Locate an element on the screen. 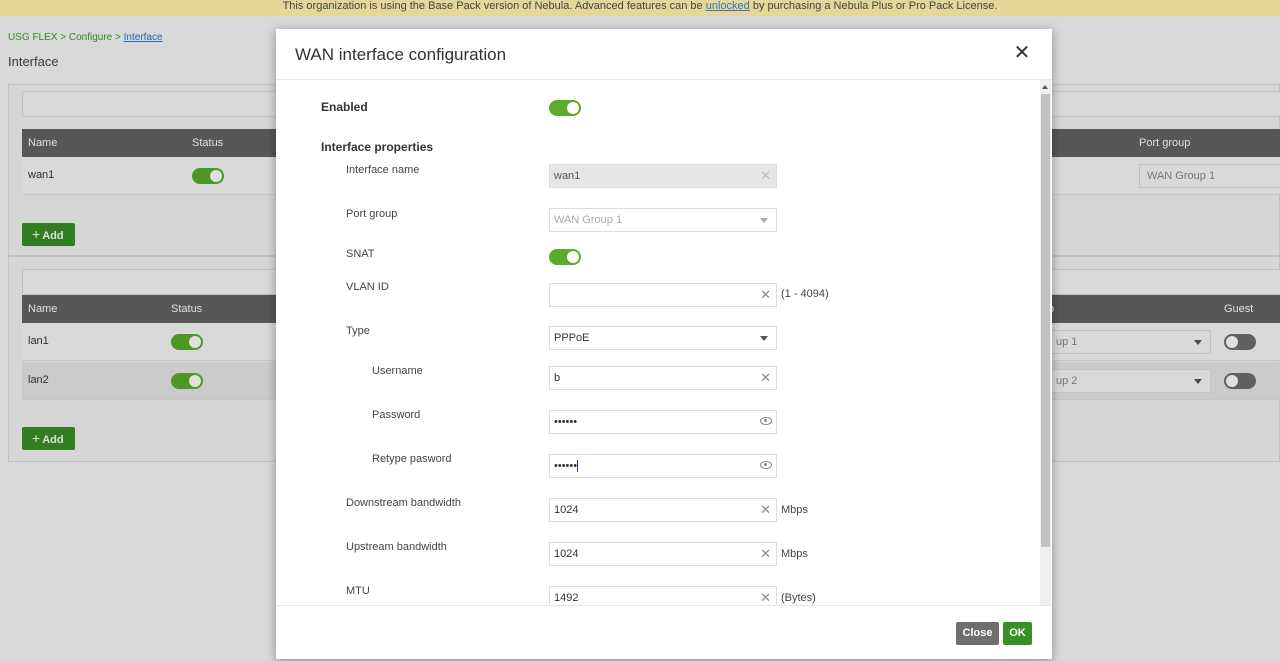 The height and width of the screenshot is (661, 1280). ok-button: OK is located at coordinates (1017, 633).